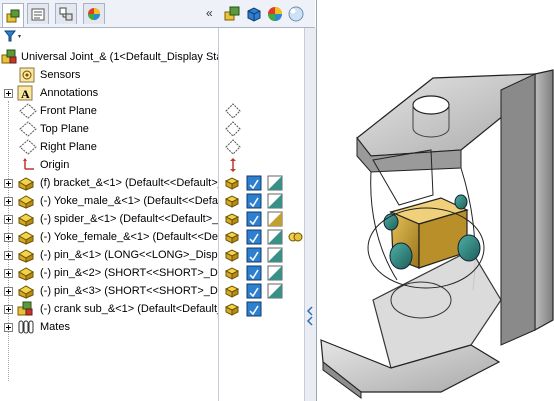 The width and height of the screenshot is (554, 401). What do you see at coordinates (275, 14) in the screenshot?
I see `appearance-icon` at bounding box center [275, 14].